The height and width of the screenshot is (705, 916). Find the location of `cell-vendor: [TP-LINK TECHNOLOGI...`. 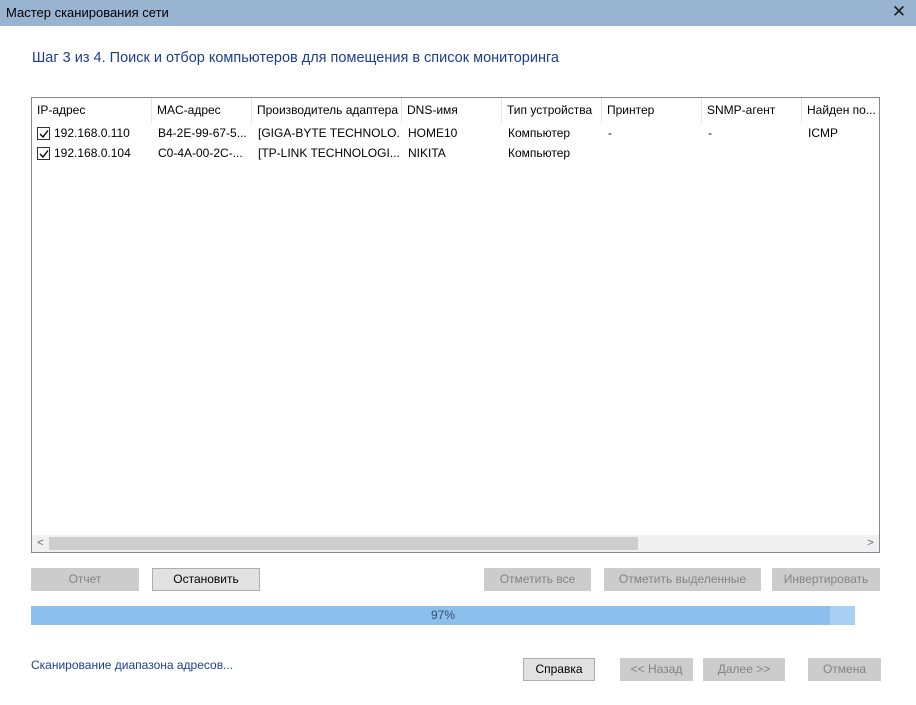

cell-vendor: [TP-LINK TECHNOLOGI... is located at coordinates (329, 153).